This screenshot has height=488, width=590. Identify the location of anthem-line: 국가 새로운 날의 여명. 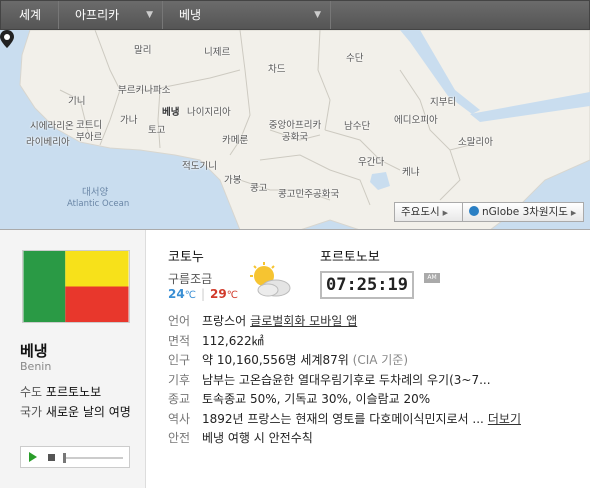
(76, 412).